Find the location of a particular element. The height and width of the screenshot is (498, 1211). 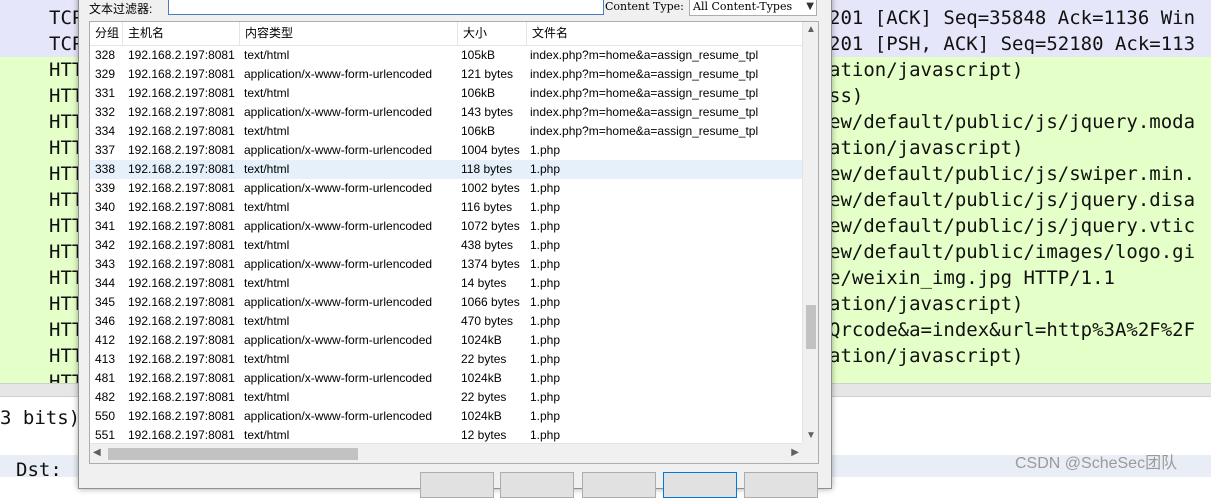

cell-packet: 343 is located at coordinates (105, 264).